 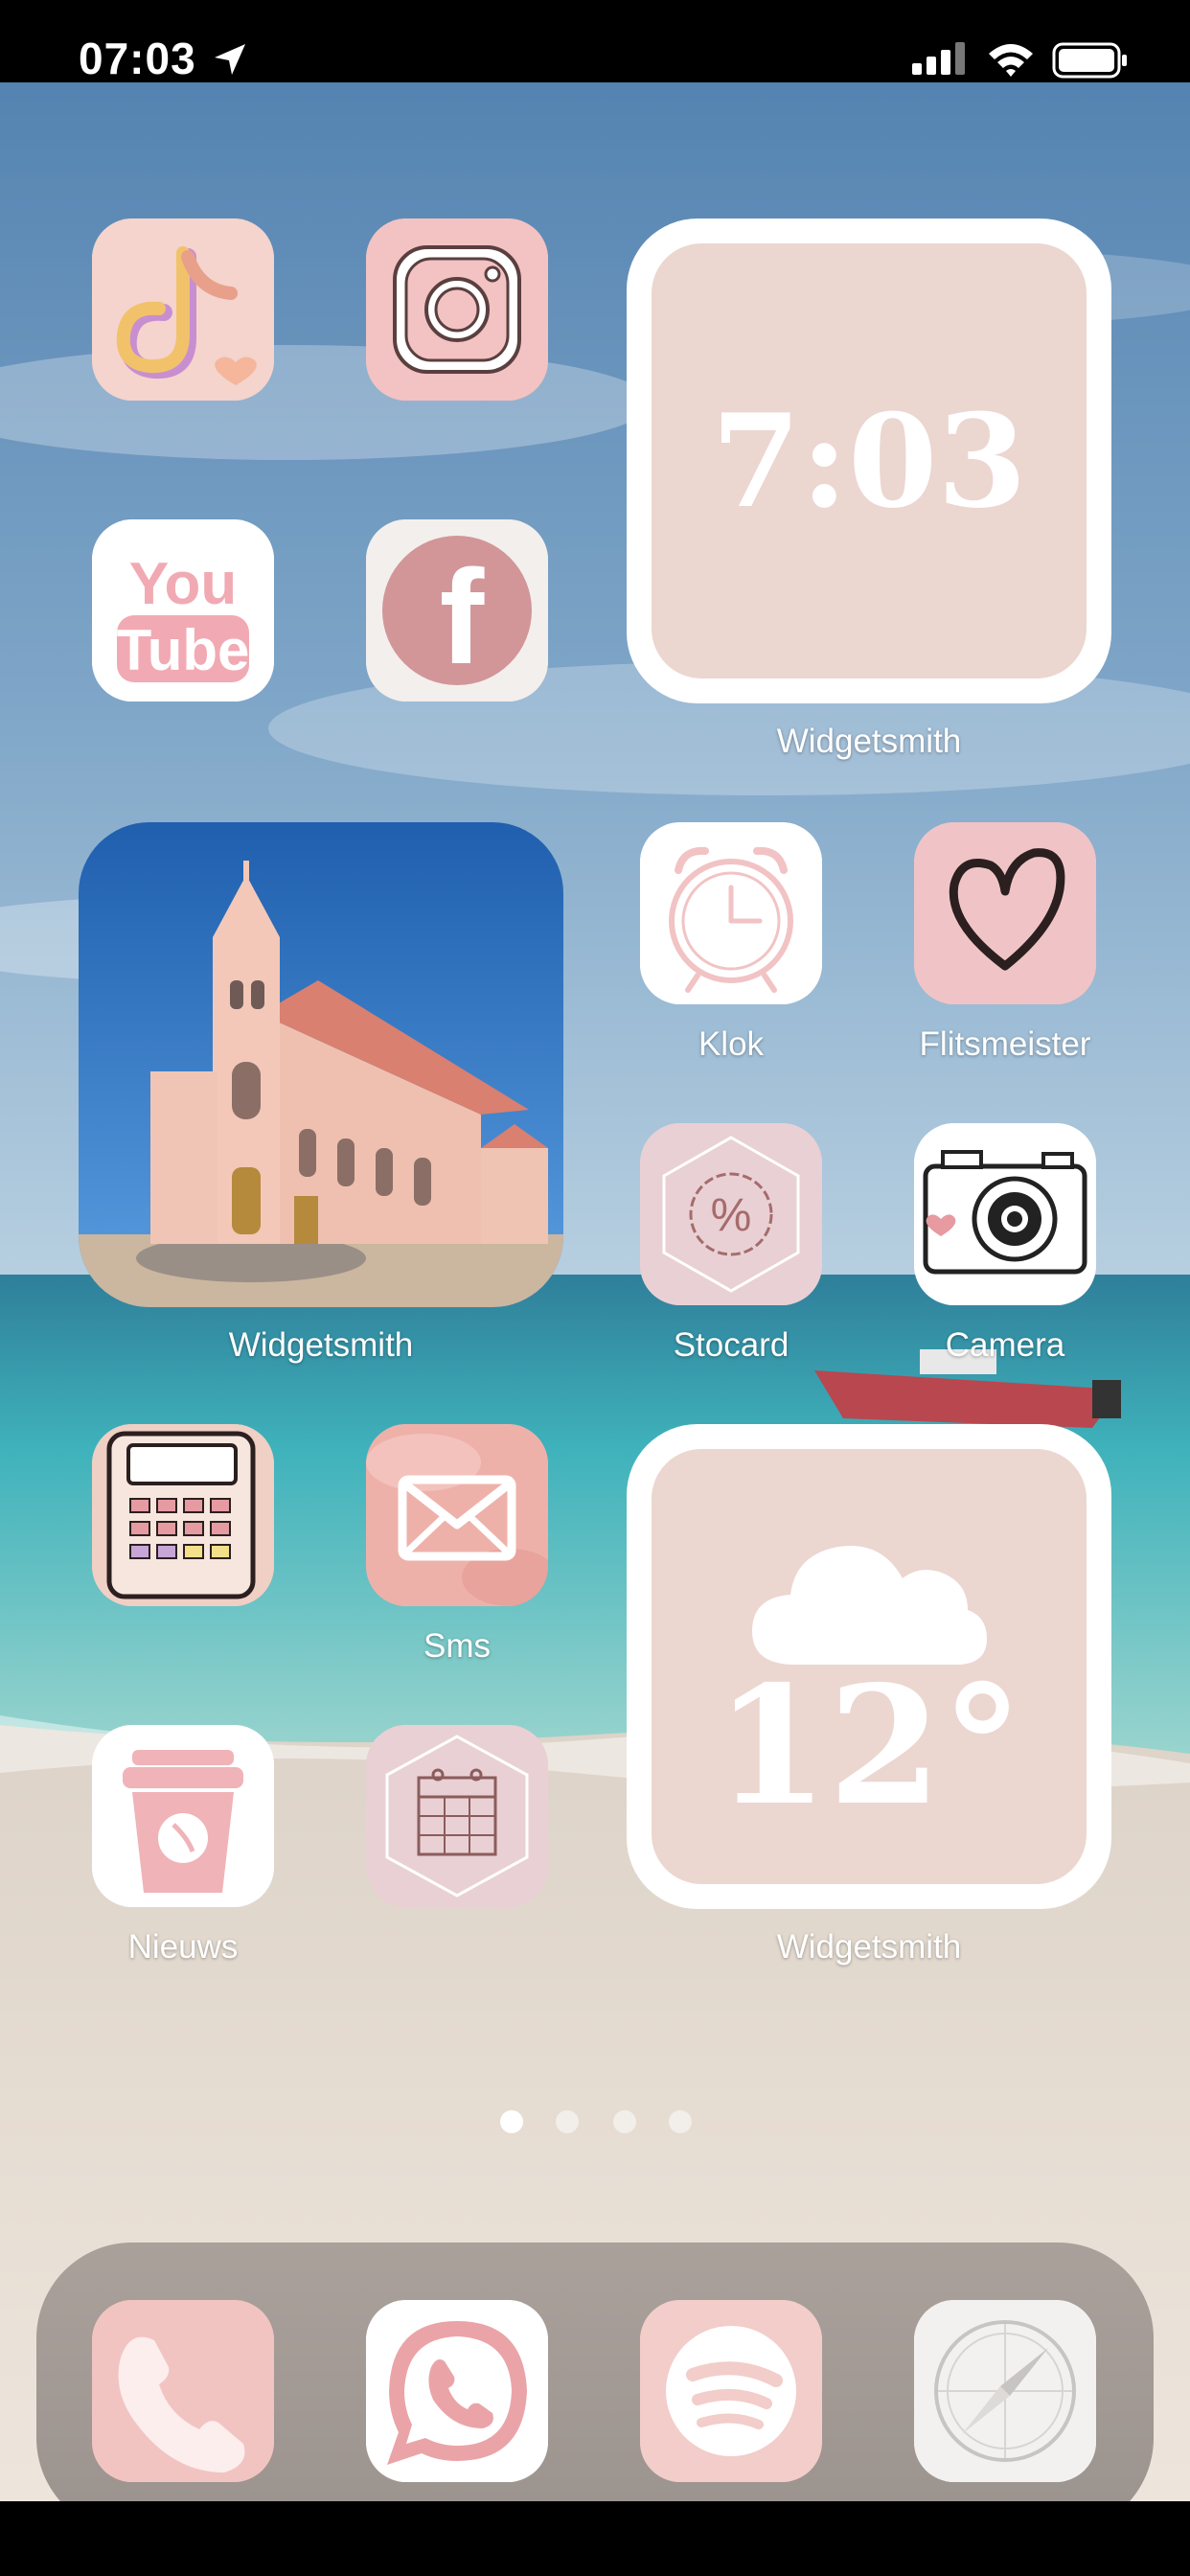 I want to click on sms-label: Sms, so click(x=457, y=1646).